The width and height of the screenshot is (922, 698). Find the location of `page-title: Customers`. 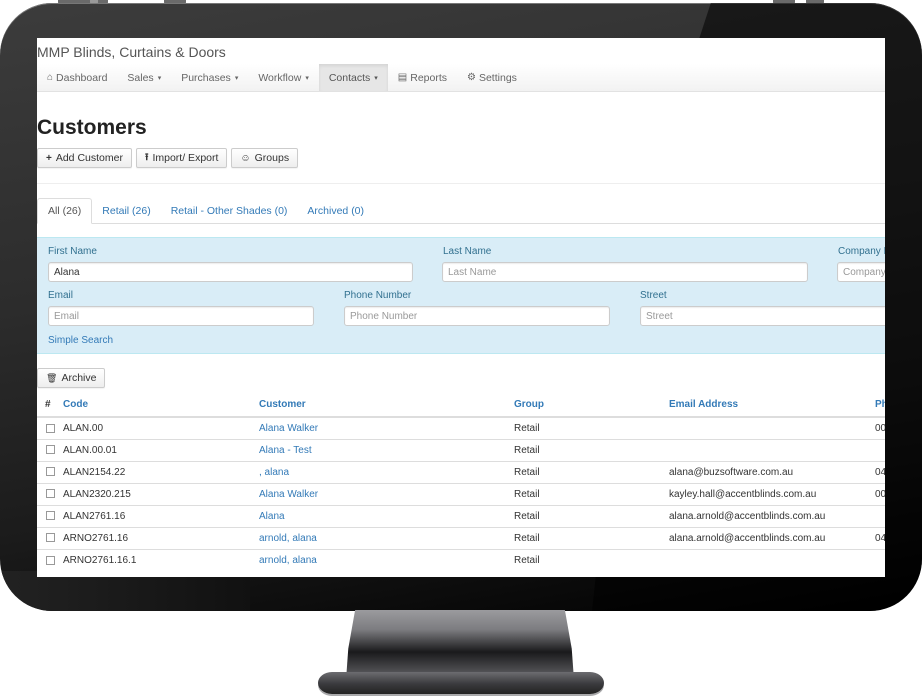

page-title: Customers is located at coordinates (92, 127).